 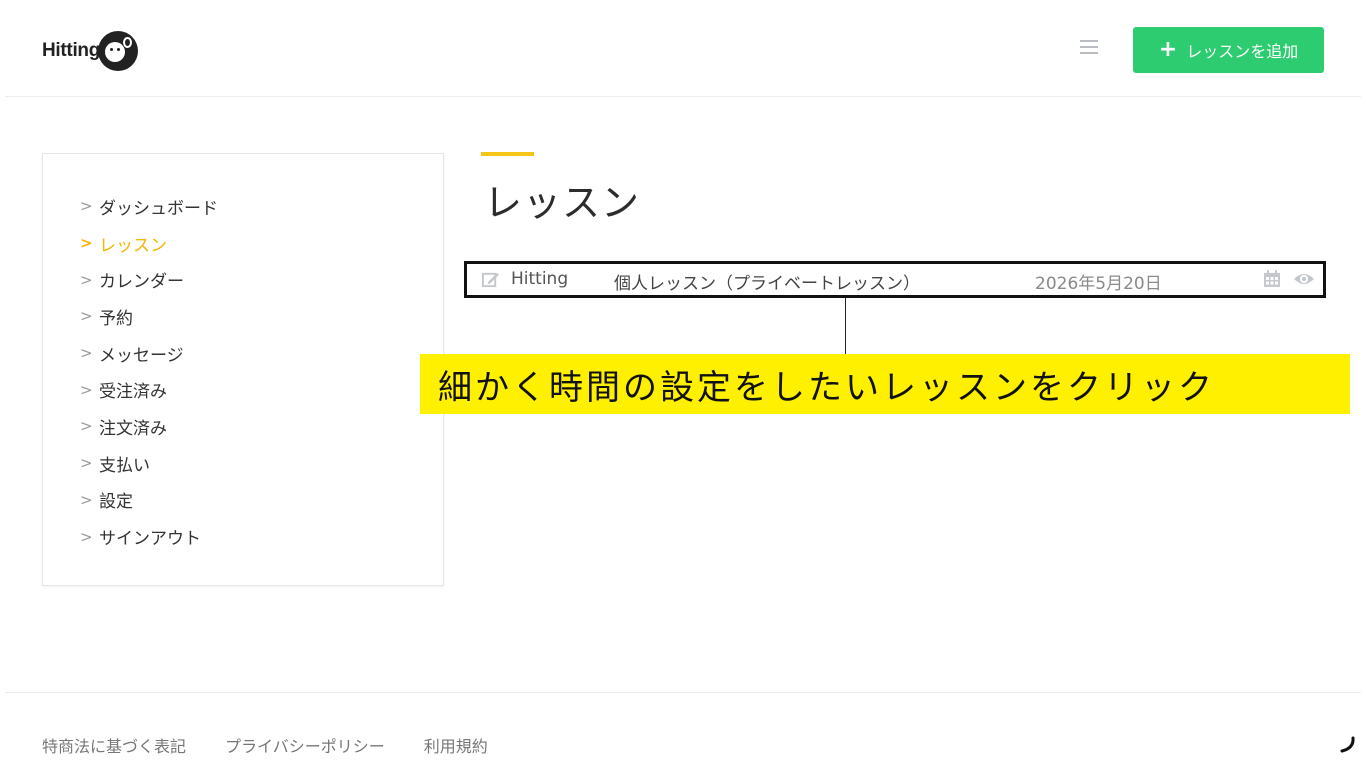 What do you see at coordinates (1272, 279) in the screenshot?
I see `calendar-icon` at bounding box center [1272, 279].